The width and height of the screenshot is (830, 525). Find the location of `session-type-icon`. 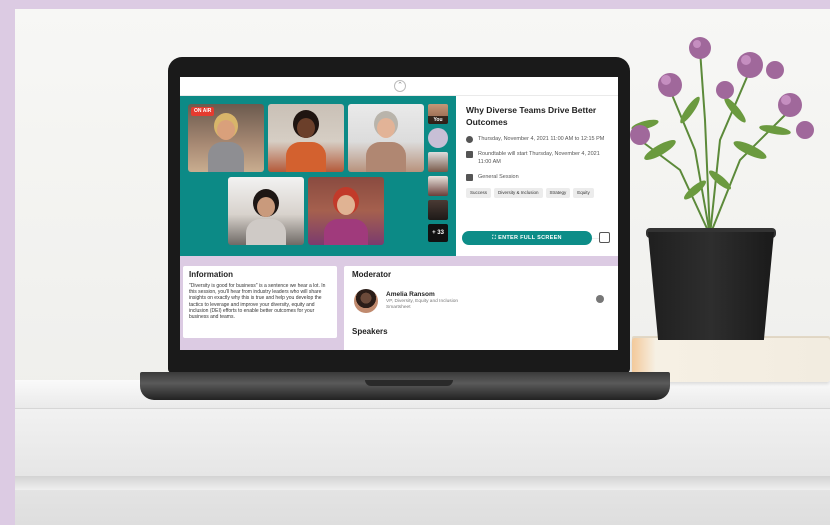

session-type-icon is located at coordinates (469, 177).